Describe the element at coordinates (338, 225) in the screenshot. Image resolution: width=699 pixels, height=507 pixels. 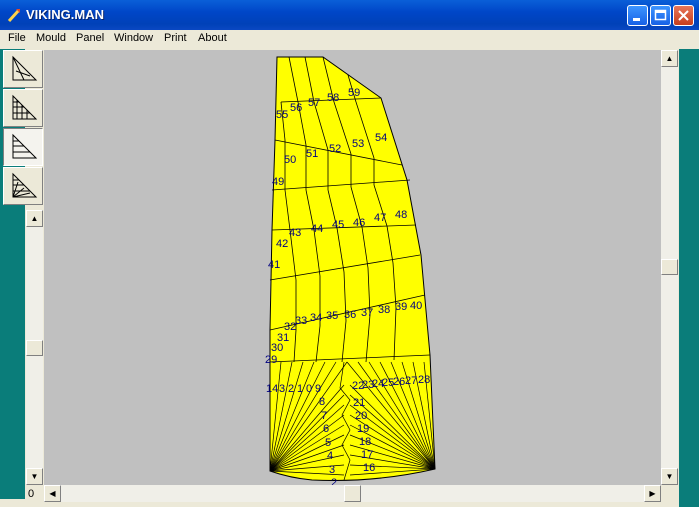
I see `panel-label-45: 45` at that location.